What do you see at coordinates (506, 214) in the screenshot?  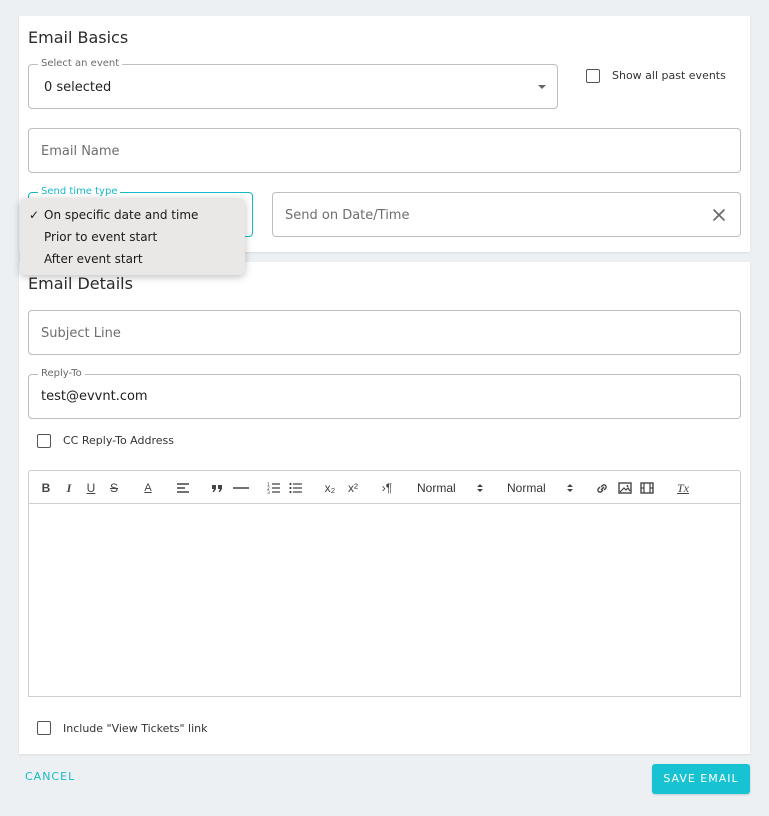 I see `send-date-time-field: Send on Date/Time` at bounding box center [506, 214].